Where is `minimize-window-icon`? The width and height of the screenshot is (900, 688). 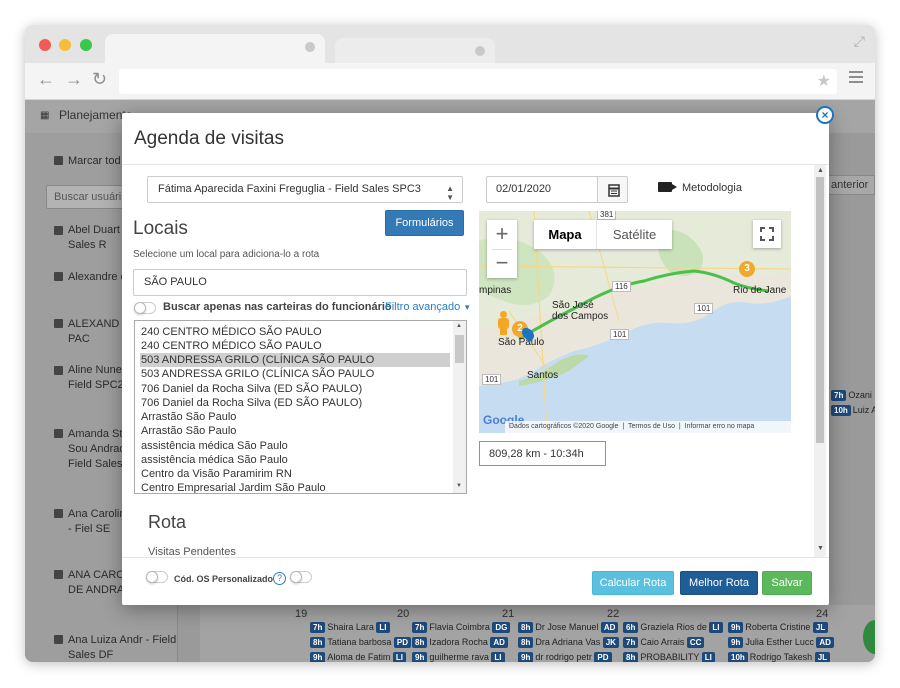
minimize-window-icon is located at coordinates (65, 45).